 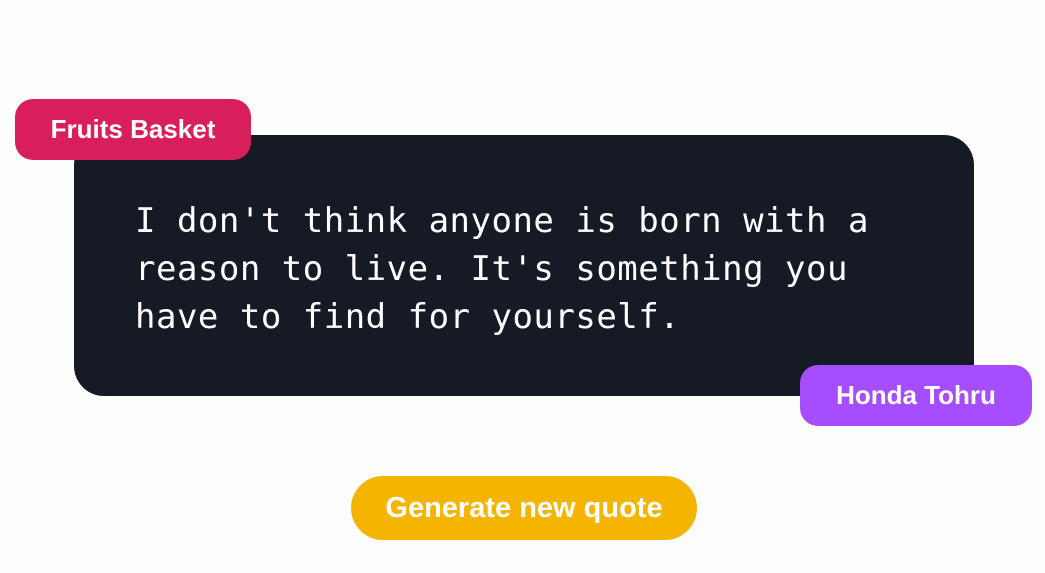 I want to click on anime-title-badge: Fruits Basket, so click(x=133, y=129).